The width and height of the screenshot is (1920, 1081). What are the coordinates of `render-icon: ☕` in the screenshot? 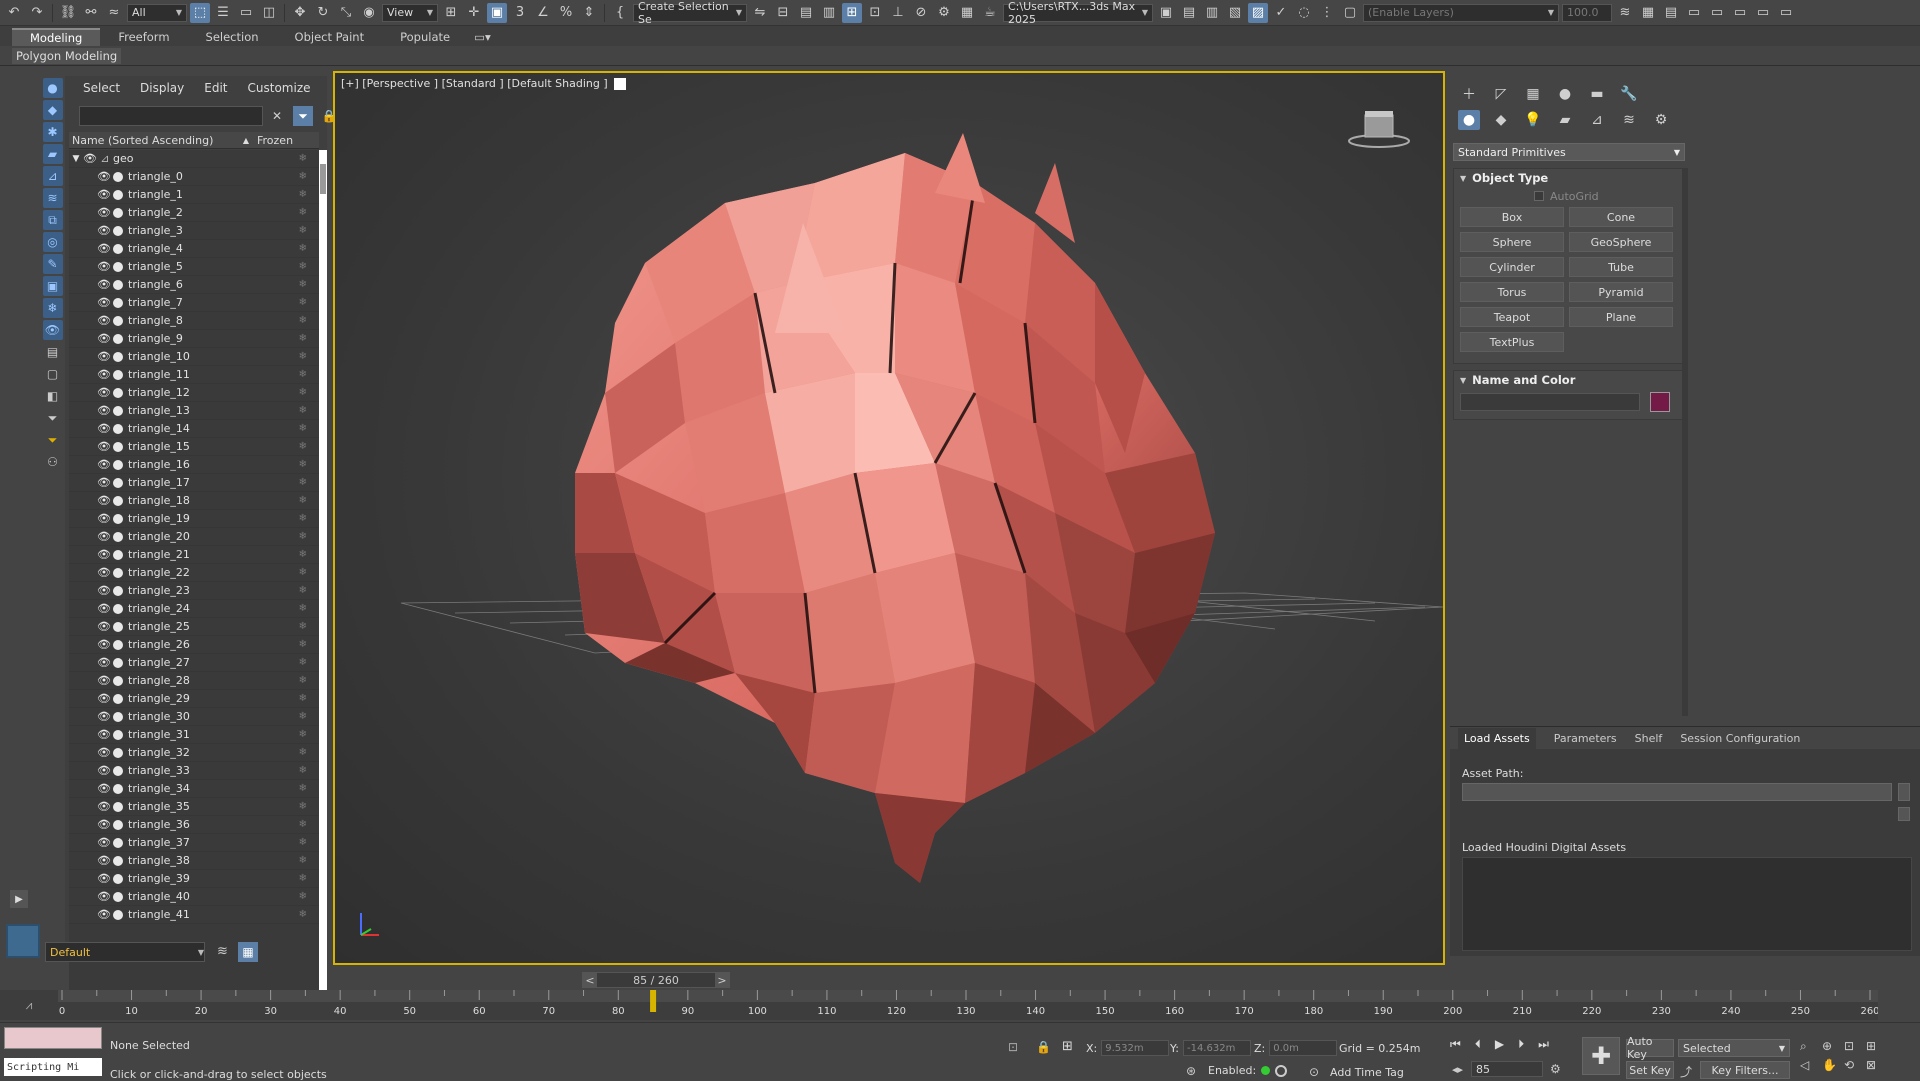 It's located at (990, 13).